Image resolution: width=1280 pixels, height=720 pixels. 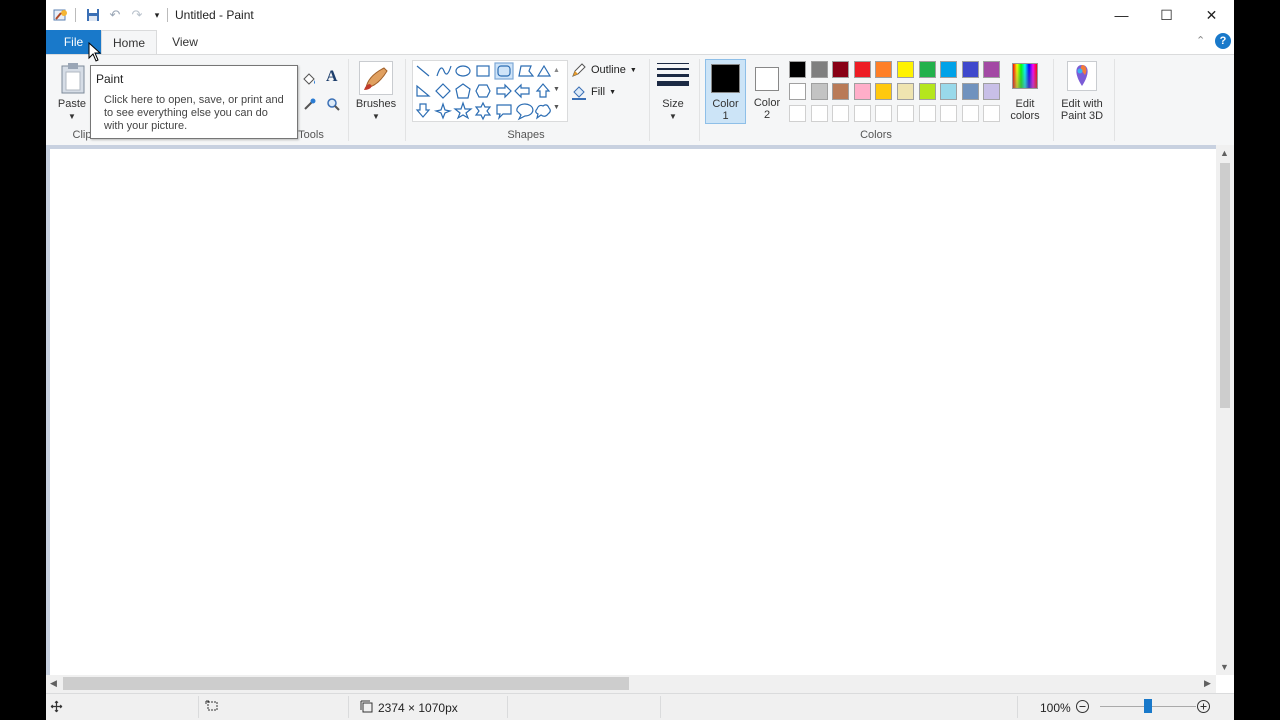 I want to click on color2-swatch, so click(x=767, y=79).